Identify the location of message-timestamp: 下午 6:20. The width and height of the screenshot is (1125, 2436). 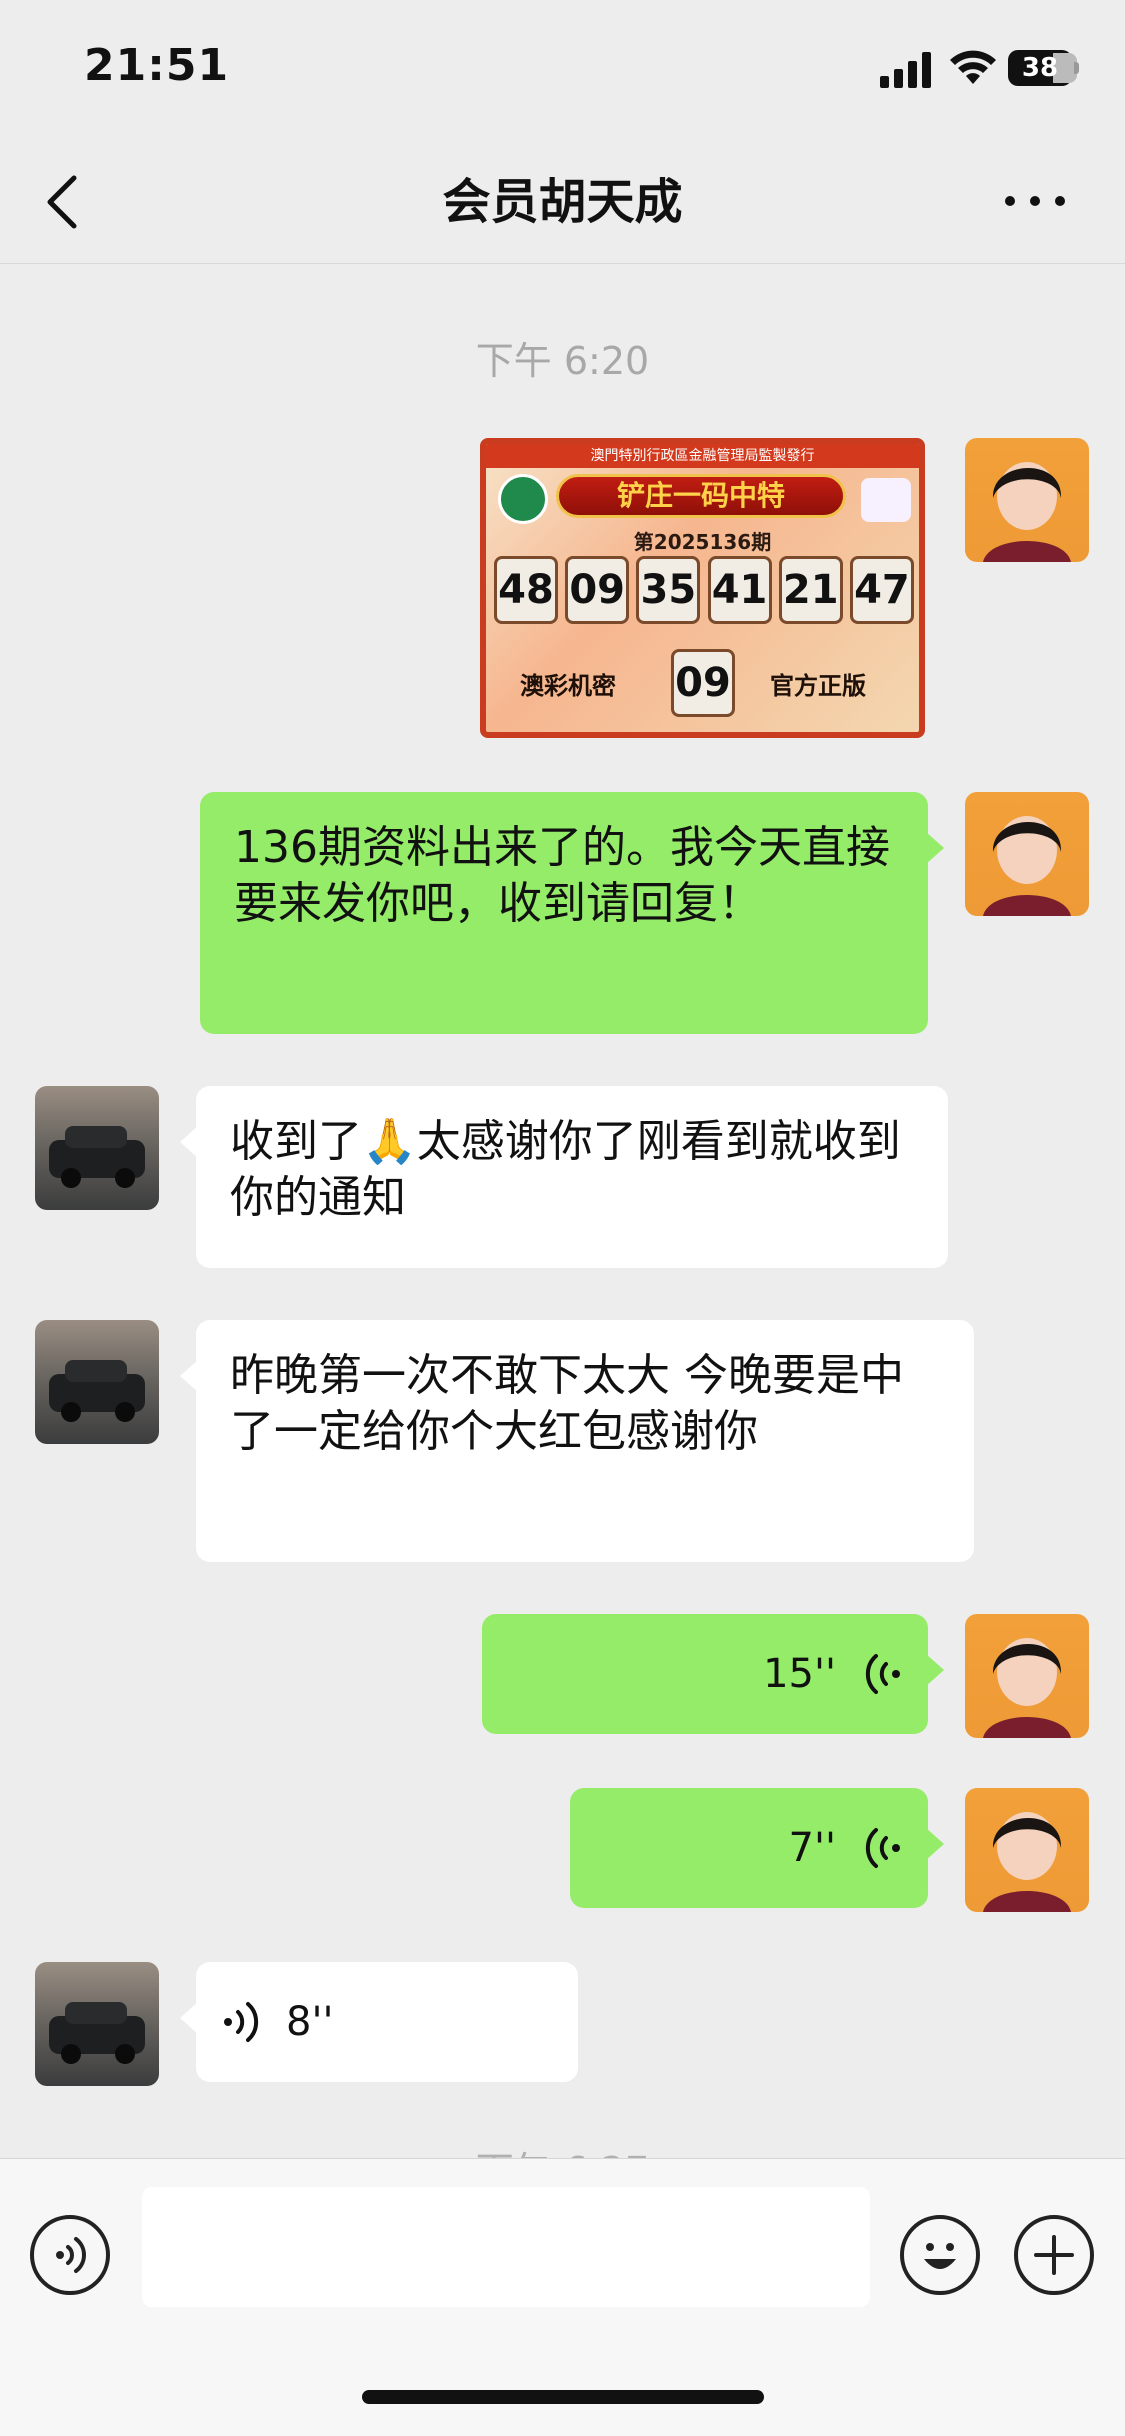
(562, 361).